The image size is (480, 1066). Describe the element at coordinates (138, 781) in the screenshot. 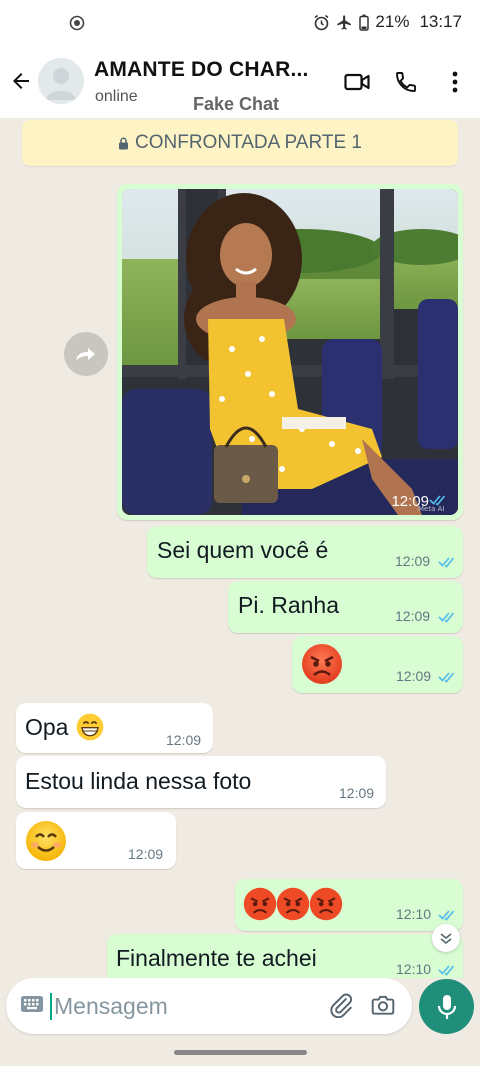

I see `message-text: Estou linda nessa foto` at that location.